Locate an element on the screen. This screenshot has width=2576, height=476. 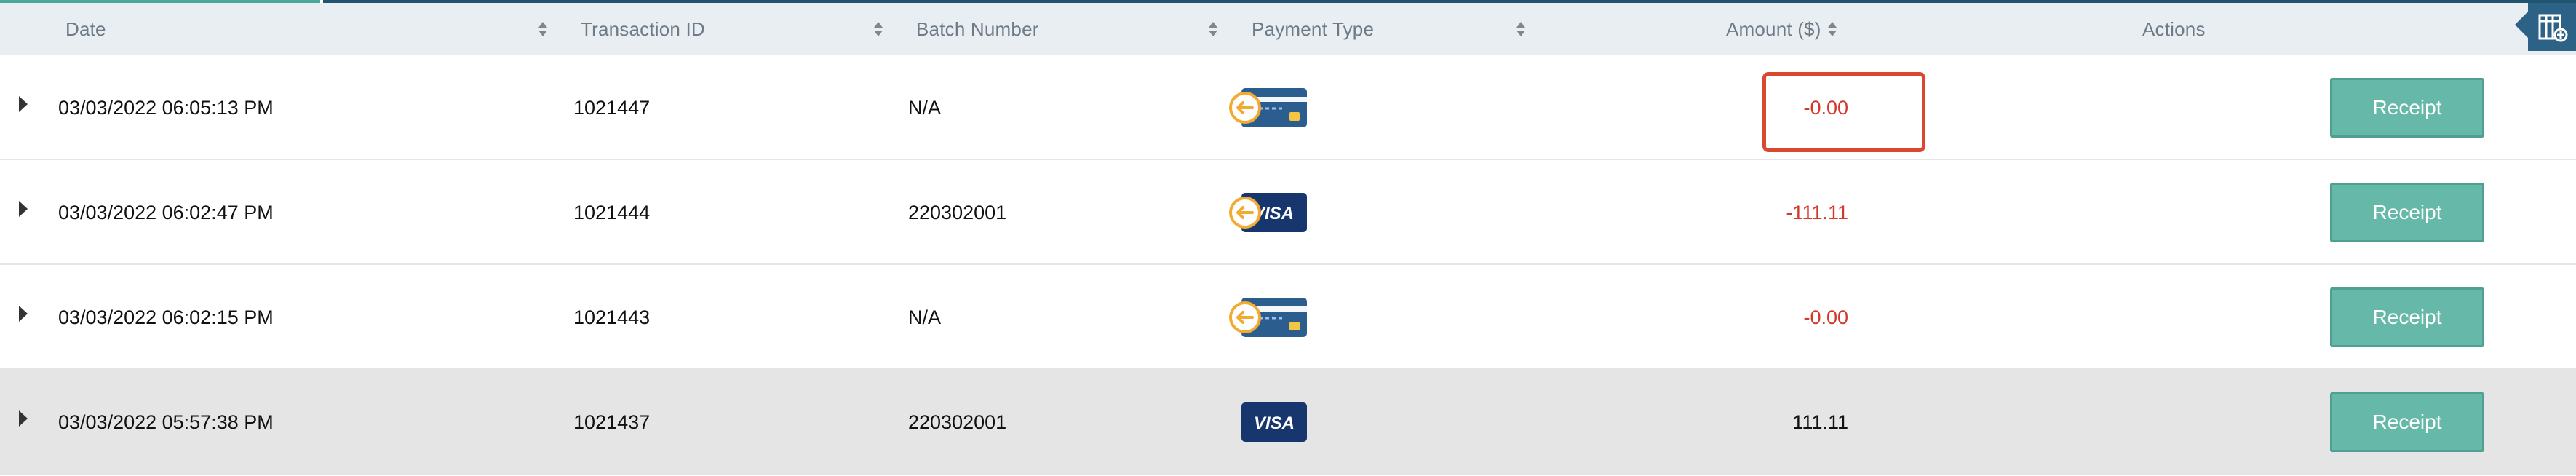
payment-type-column-header: Payment Type is located at coordinates (1313, 29).